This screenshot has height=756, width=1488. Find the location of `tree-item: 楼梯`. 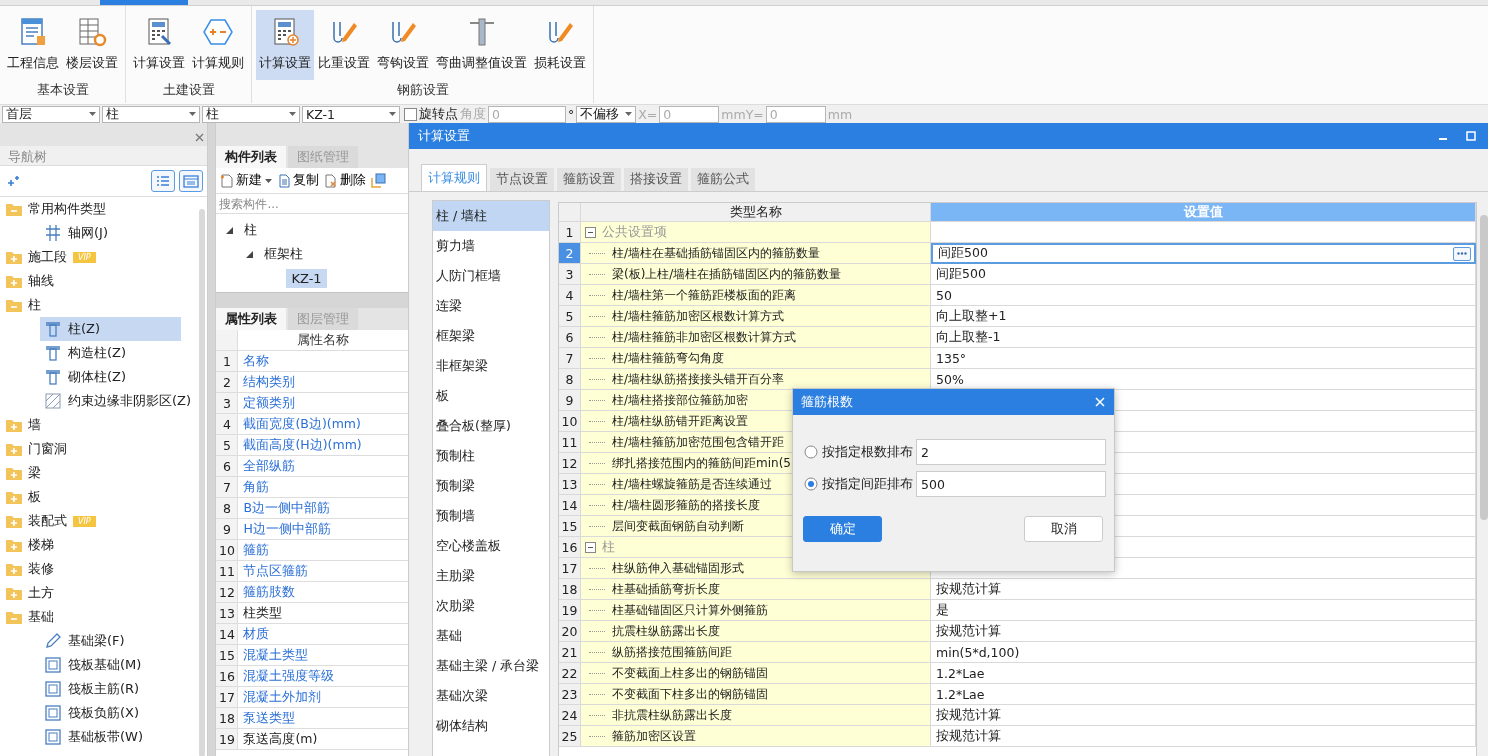

tree-item: 楼梯 is located at coordinates (75, 545).